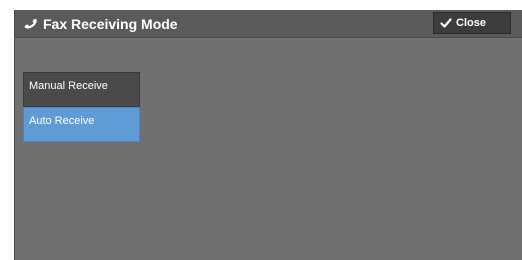  What do you see at coordinates (110, 24) in the screenshot?
I see `page-title: Fax Receiving Mode` at bounding box center [110, 24].